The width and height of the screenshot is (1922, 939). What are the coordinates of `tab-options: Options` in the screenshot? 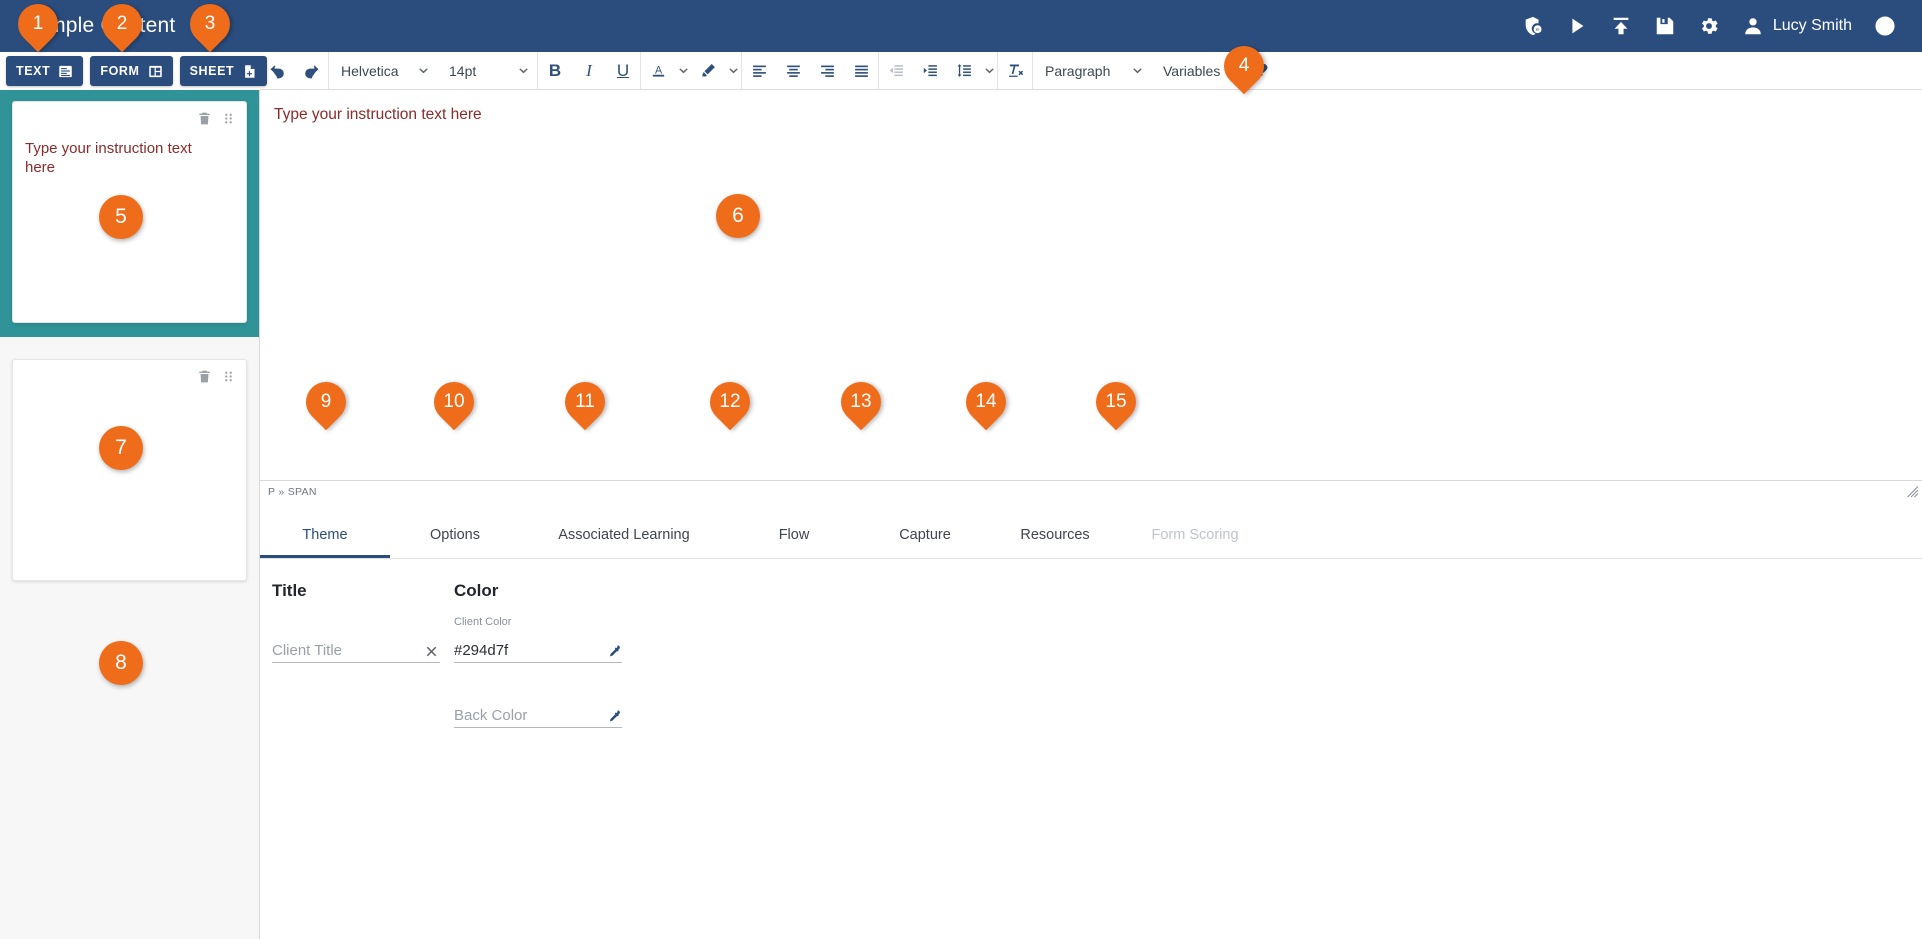 It's located at (455, 535).